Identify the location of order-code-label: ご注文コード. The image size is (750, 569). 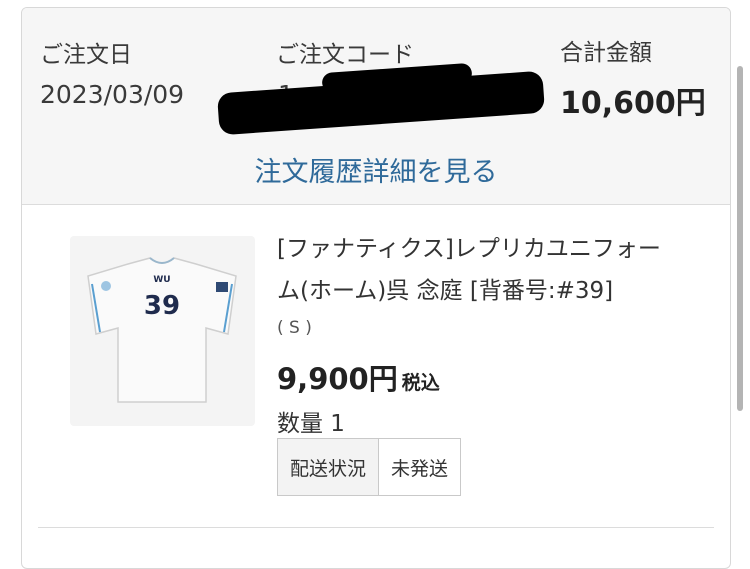
(345, 55).